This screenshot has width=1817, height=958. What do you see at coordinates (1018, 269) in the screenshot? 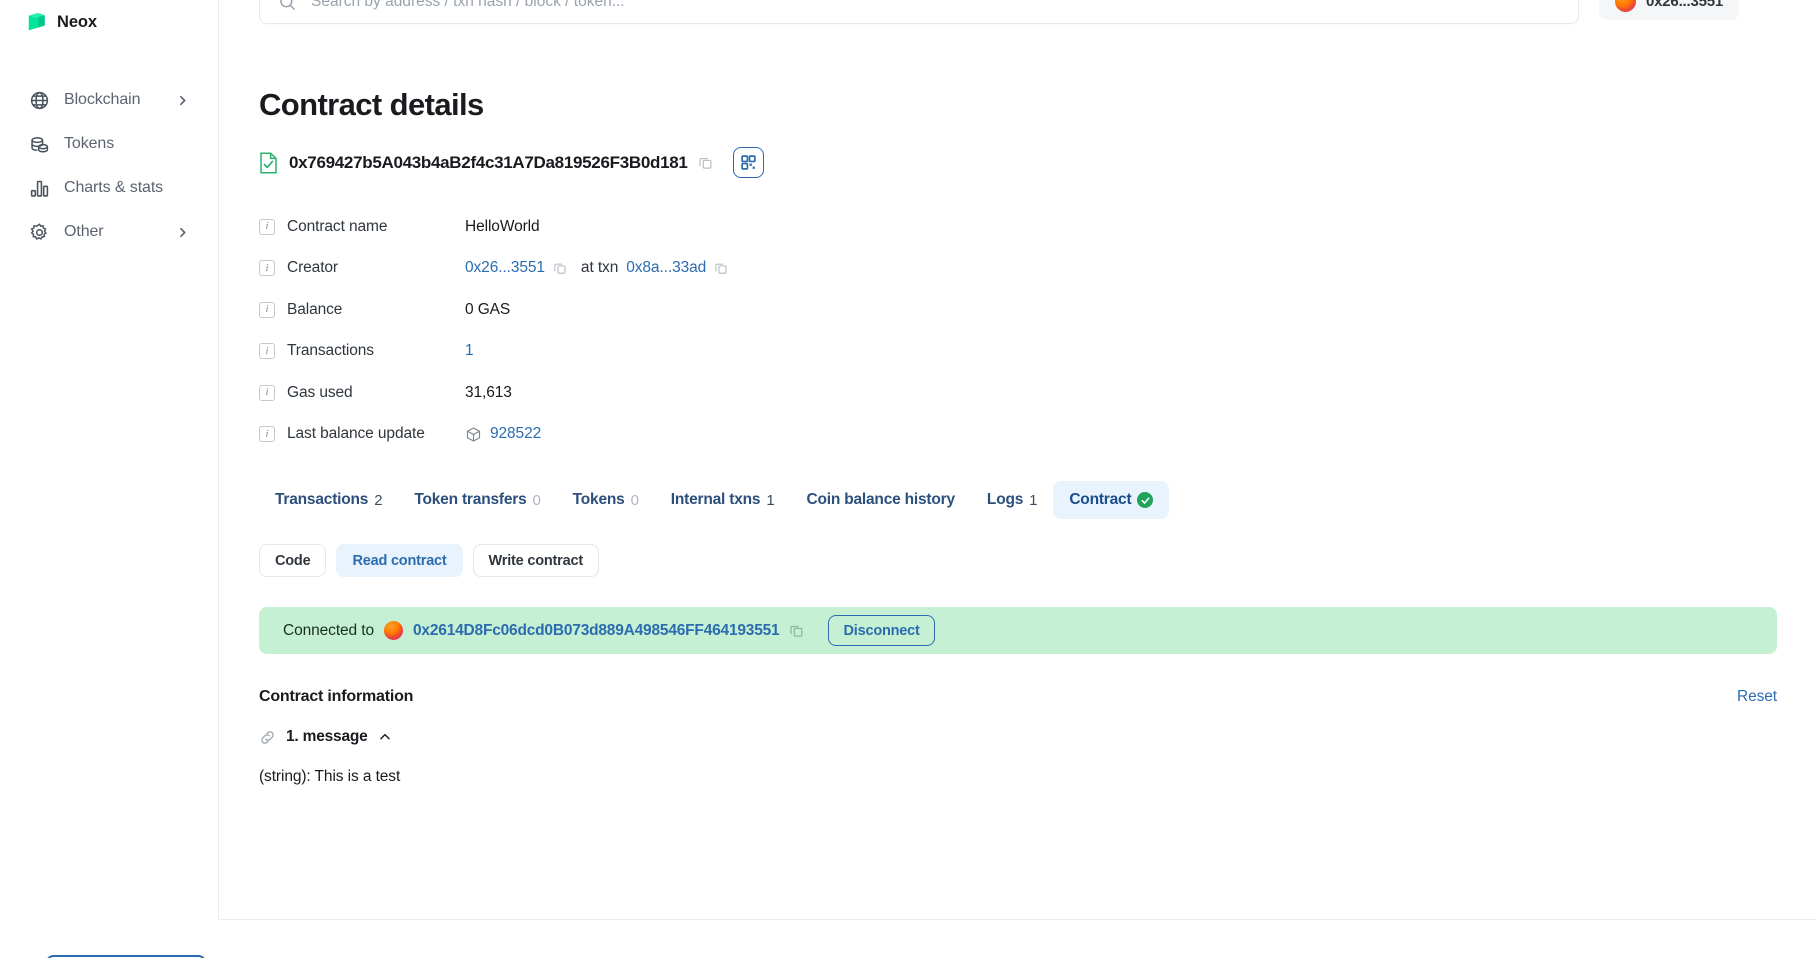
I see `info-row-creator: i Creator 0x26...3551 at txn 0x8a...33ad` at bounding box center [1018, 269].